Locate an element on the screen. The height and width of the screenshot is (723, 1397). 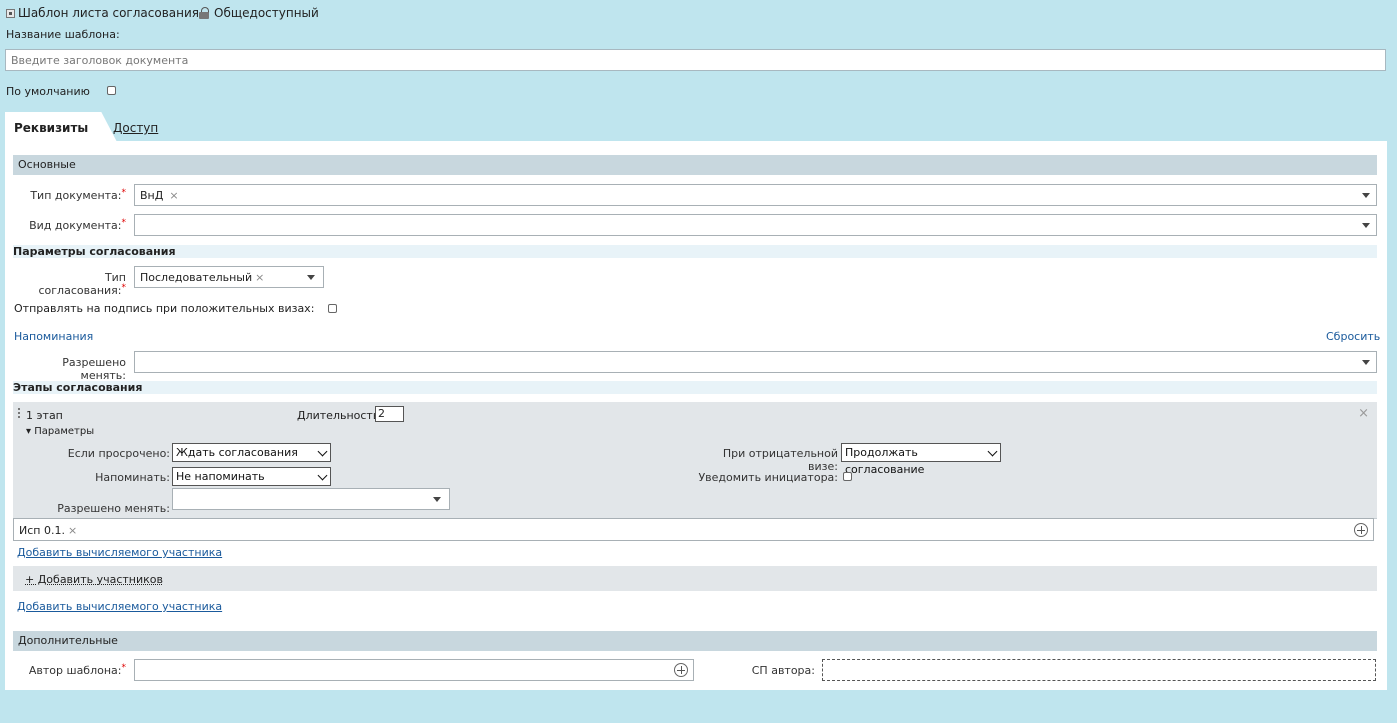
stage-allowed-change-select is located at coordinates (311, 499).